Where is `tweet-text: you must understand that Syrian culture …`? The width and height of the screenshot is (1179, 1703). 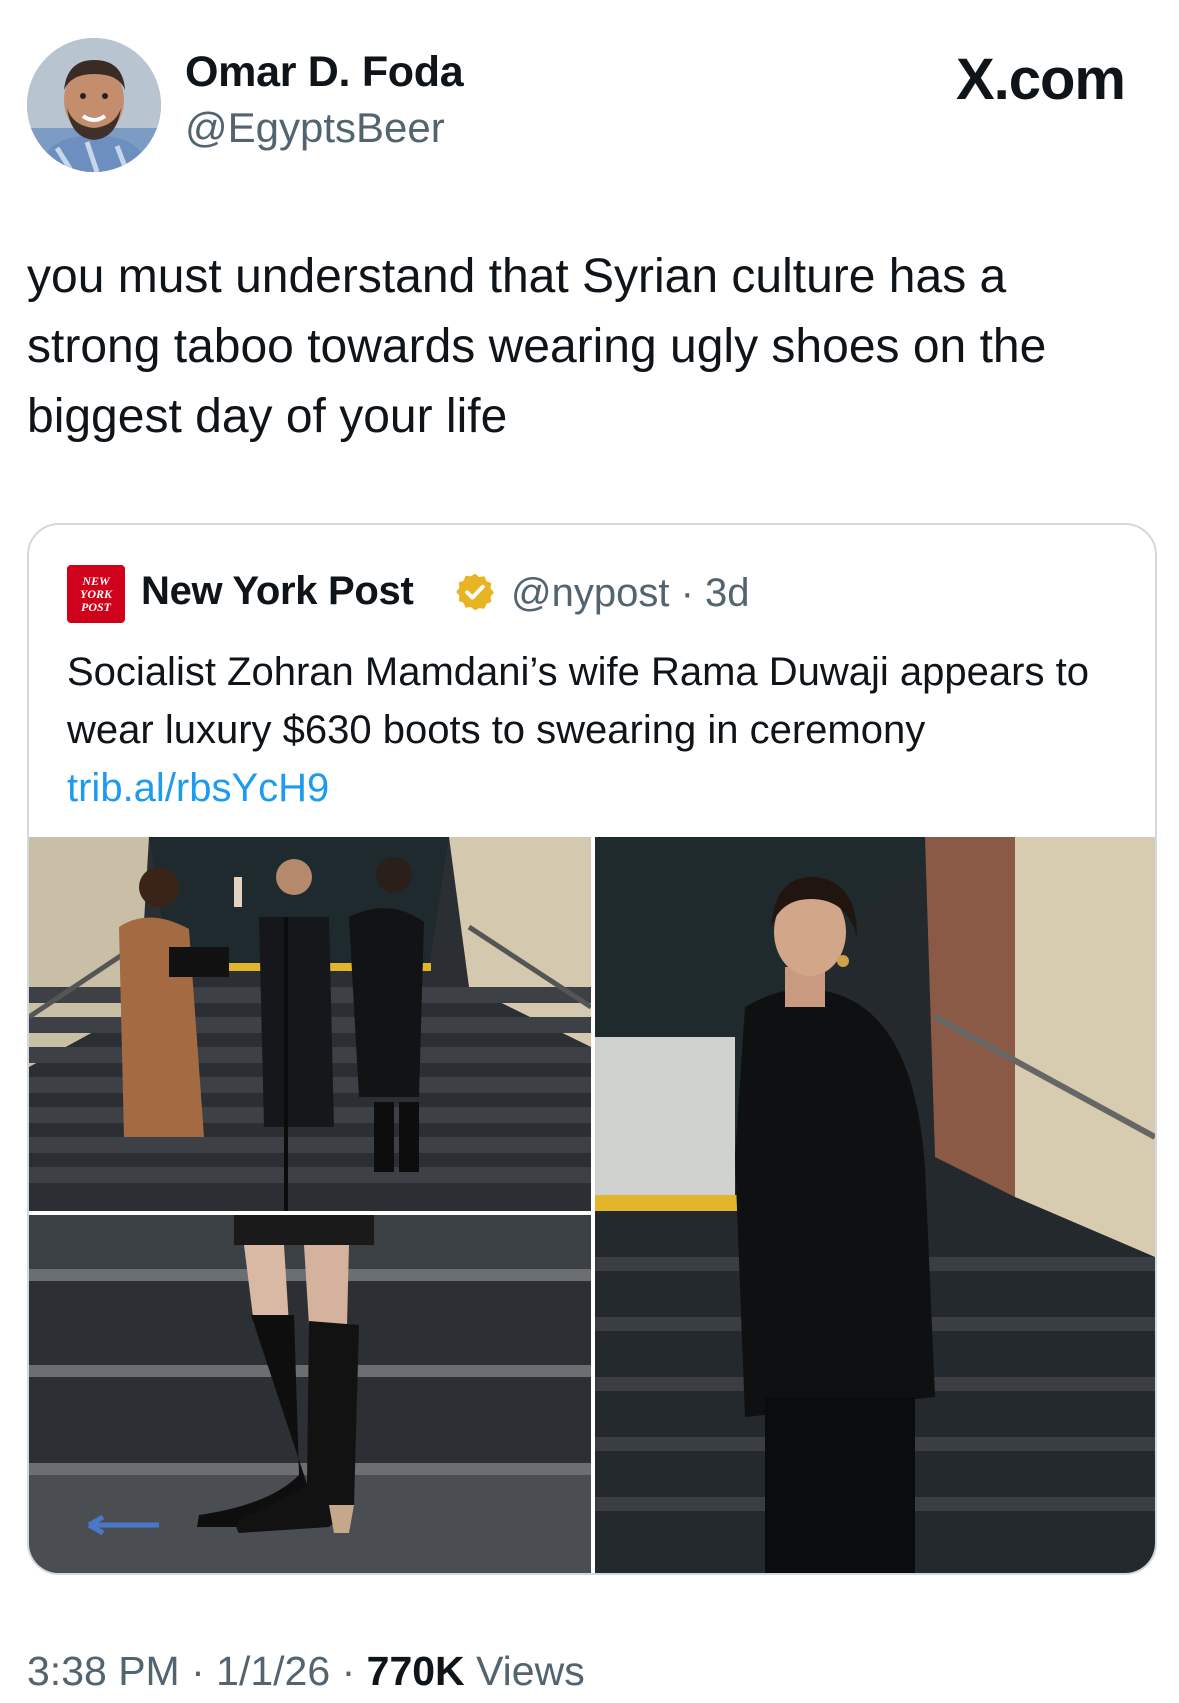 tweet-text: you must understand that Syrian culture … is located at coordinates (537, 346).